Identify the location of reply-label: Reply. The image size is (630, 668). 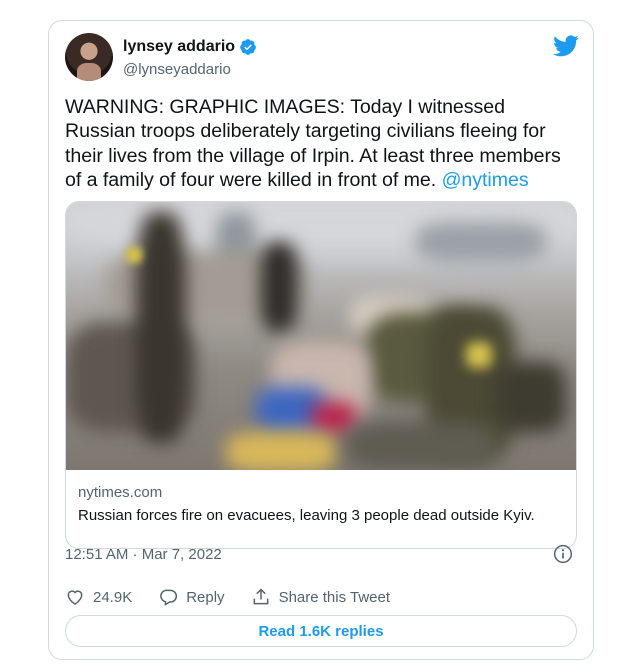
(205, 597).